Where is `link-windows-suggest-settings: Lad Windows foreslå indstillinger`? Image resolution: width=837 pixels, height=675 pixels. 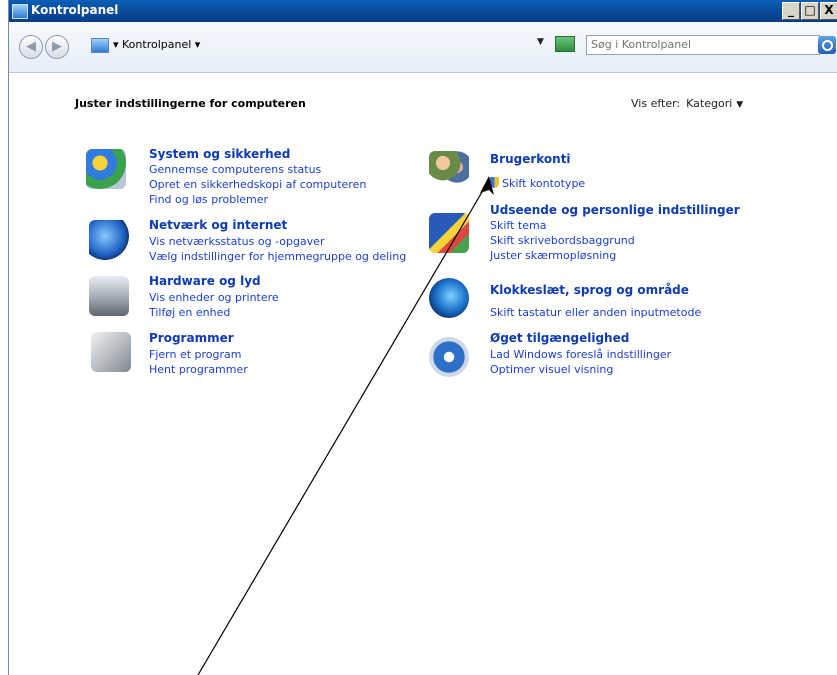 link-windows-suggest-settings: Lad Windows foreslå indstillinger is located at coordinates (580, 354).